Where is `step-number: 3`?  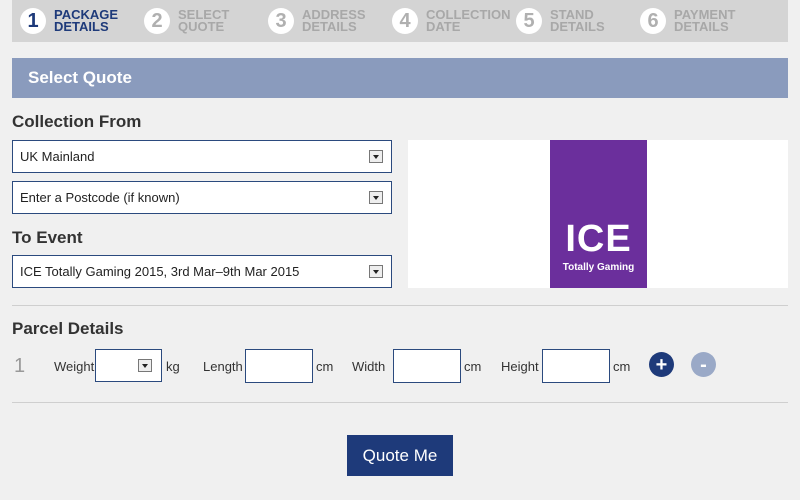 step-number: 3 is located at coordinates (281, 21).